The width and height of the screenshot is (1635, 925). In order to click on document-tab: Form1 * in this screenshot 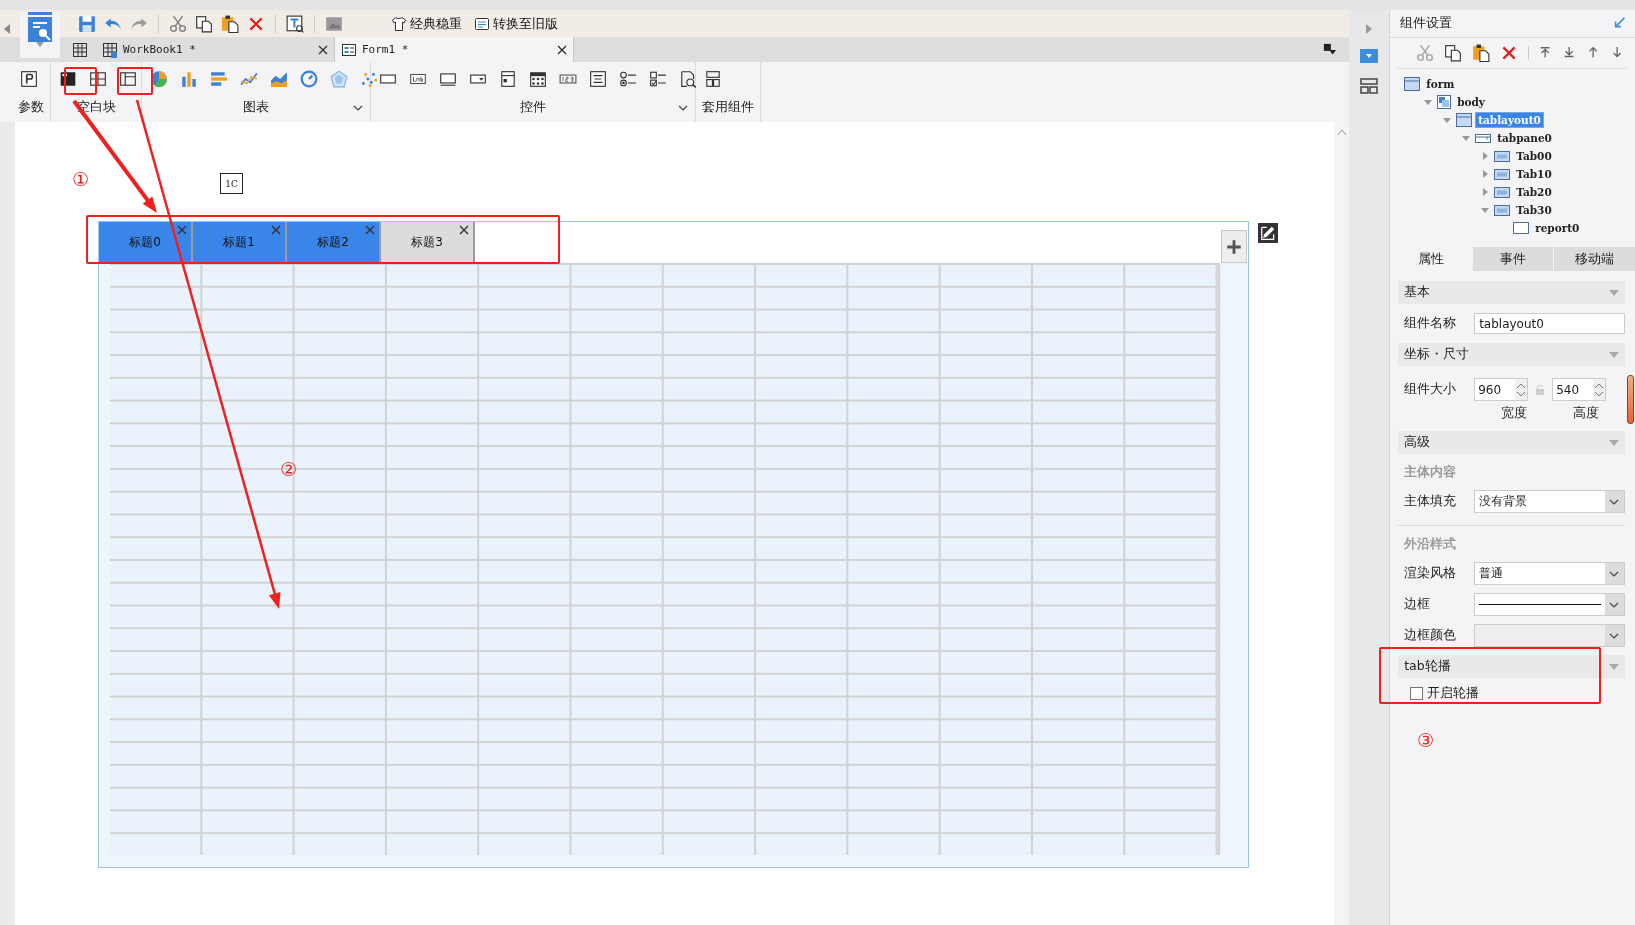, I will do `click(454, 49)`.